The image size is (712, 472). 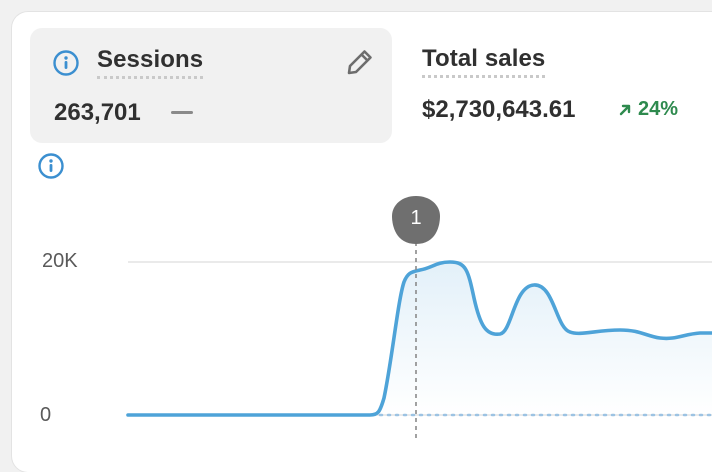 I want to click on annotation-marker: 1, so click(x=416, y=220).